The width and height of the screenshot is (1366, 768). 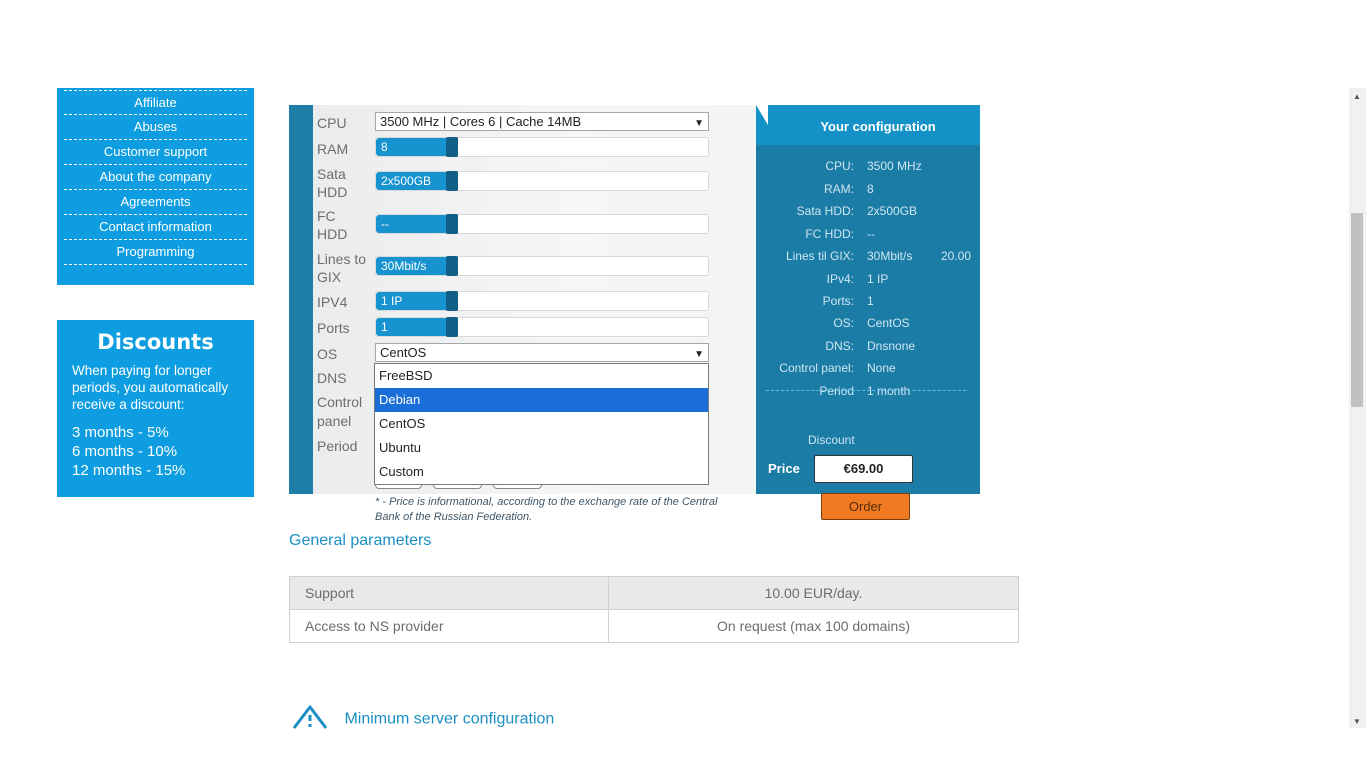 I want to click on os-option: Custom, so click(x=541, y=472).